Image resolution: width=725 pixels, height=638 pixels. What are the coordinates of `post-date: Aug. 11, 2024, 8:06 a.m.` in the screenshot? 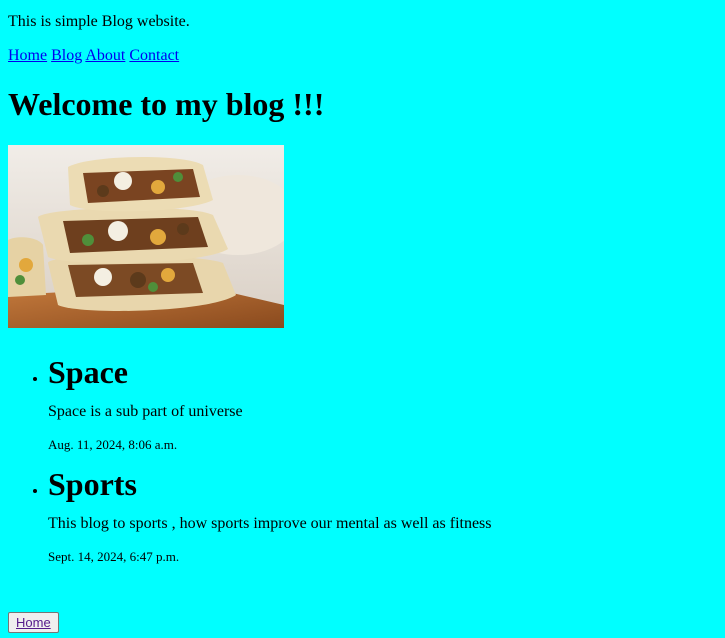 It's located at (113, 444).